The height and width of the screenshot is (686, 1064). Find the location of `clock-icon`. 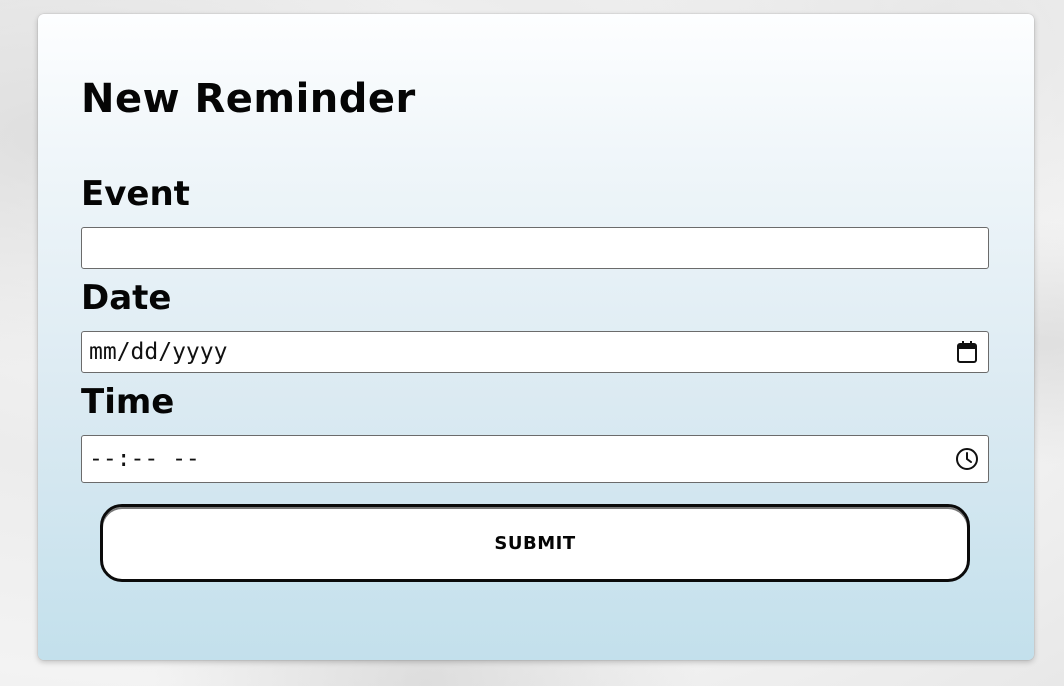

clock-icon is located at coordinates (967, 459).